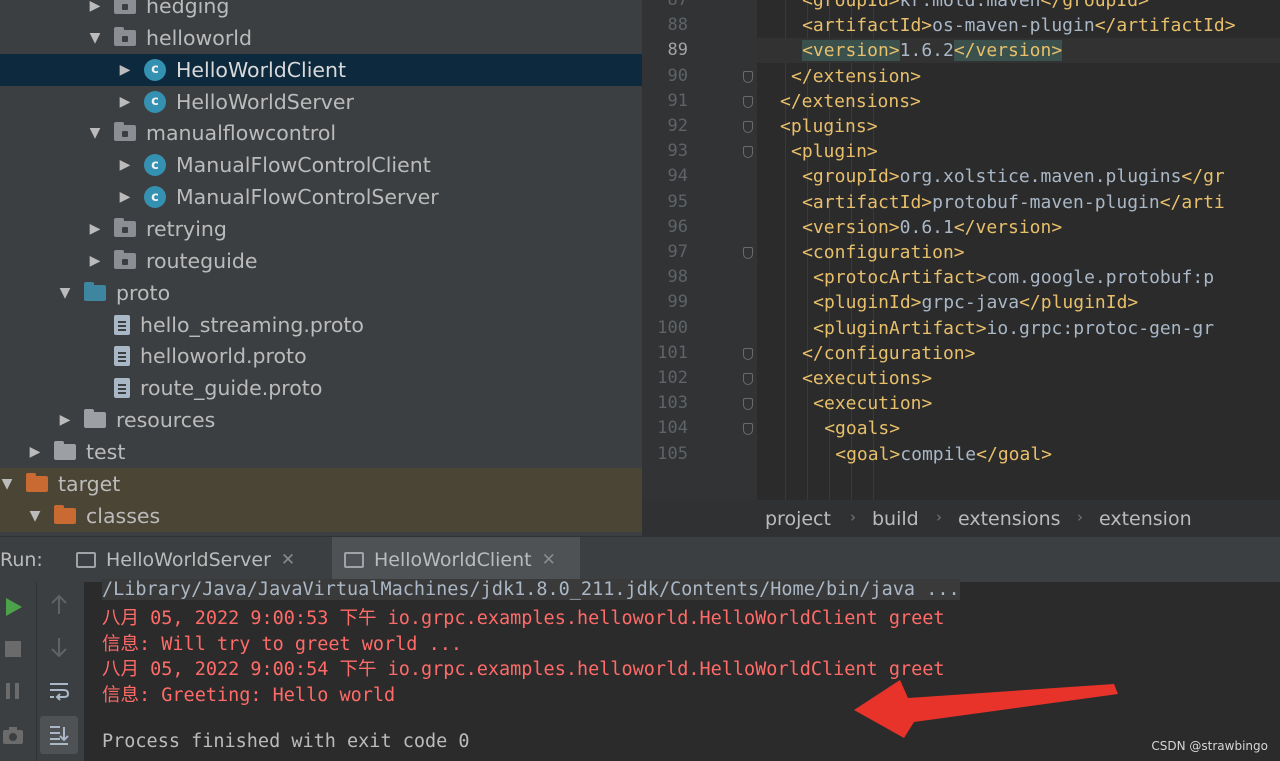  I want to click on tree-item-helloworldclient: ▶ c HelloWorldClient, so click(321, 69).